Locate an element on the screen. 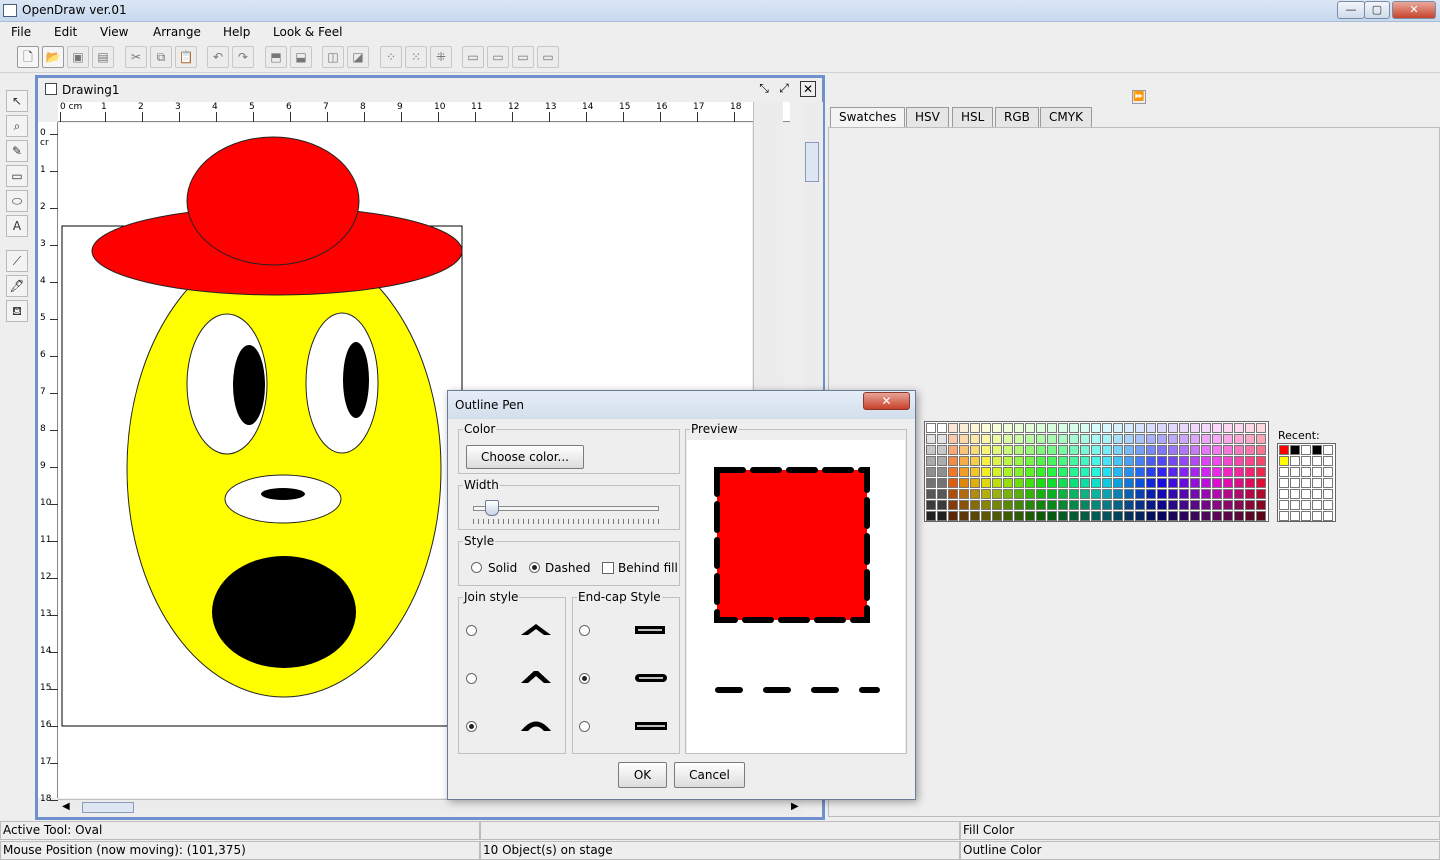 This screenshot has height=860, width=1440. h-scroll-thumb is located at coordinates (108, 807).